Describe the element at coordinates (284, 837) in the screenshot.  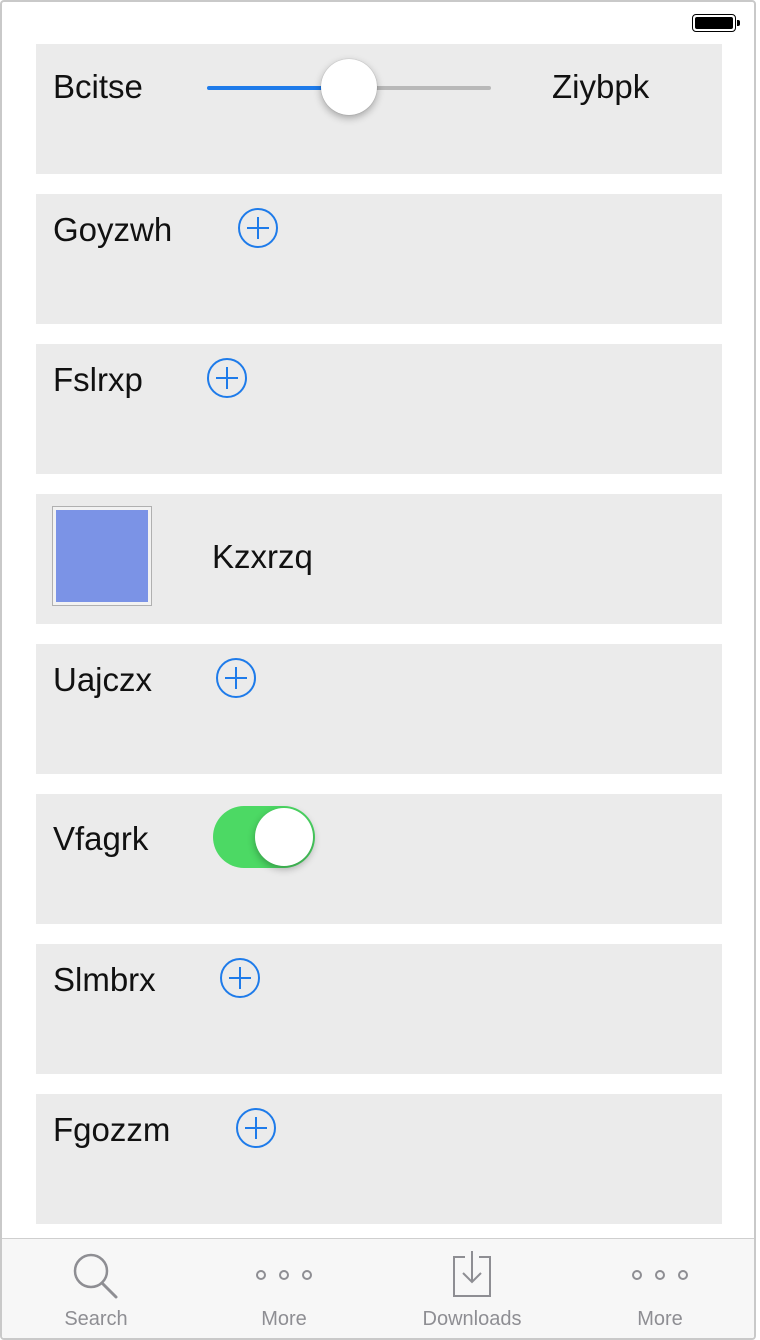
I see `toggle-knob` at that location.